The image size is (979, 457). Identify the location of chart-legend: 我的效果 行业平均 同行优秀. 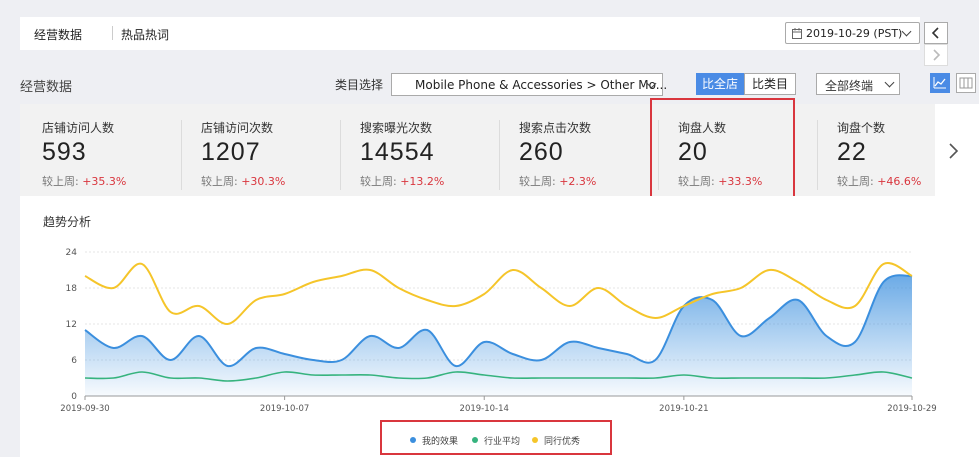
(496, 437).